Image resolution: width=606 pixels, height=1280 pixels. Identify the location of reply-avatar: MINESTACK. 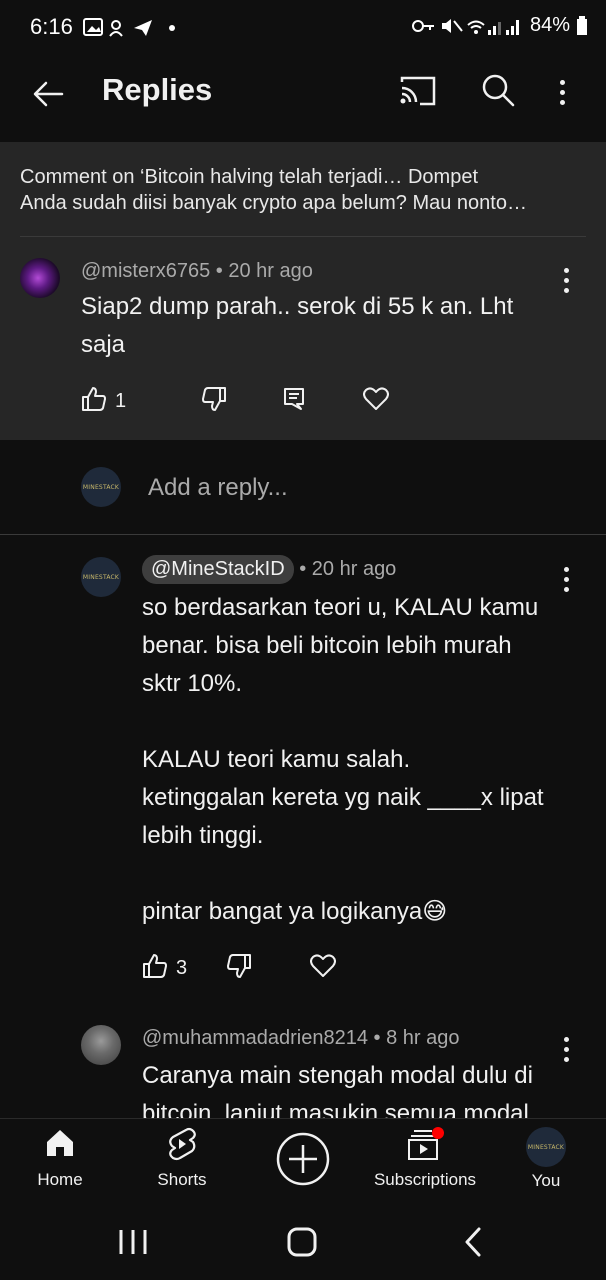
(101, 577).